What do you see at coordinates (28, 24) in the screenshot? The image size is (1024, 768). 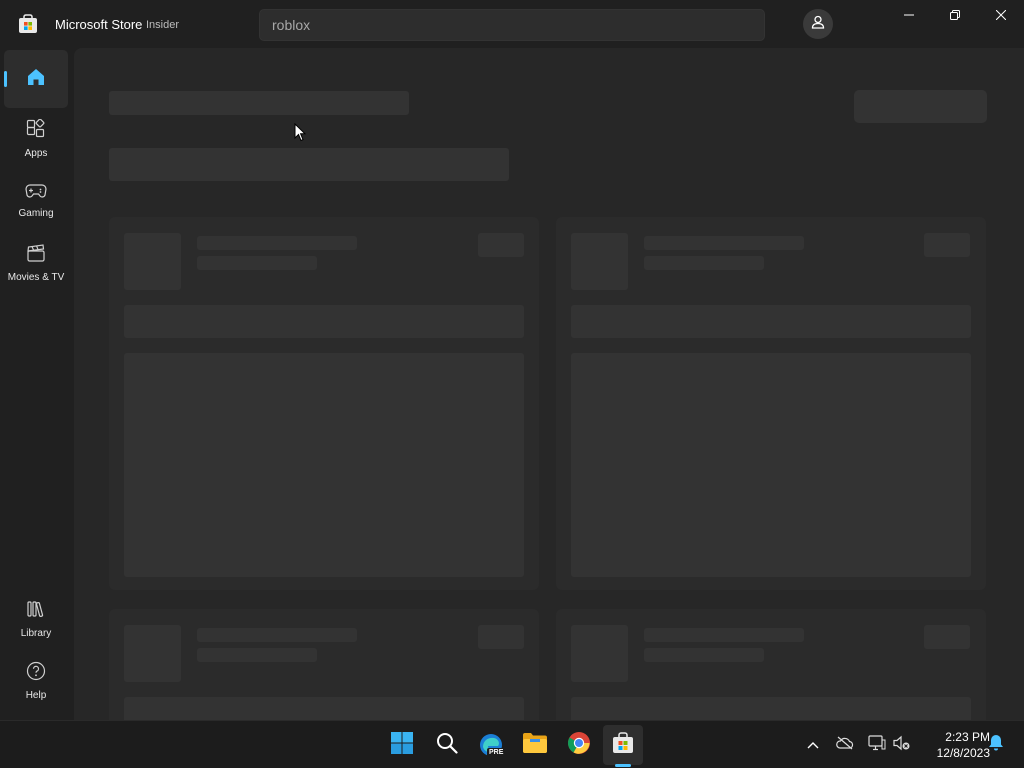 I see `microsoft-store-logo-icon` at bounding box center [28, 24].